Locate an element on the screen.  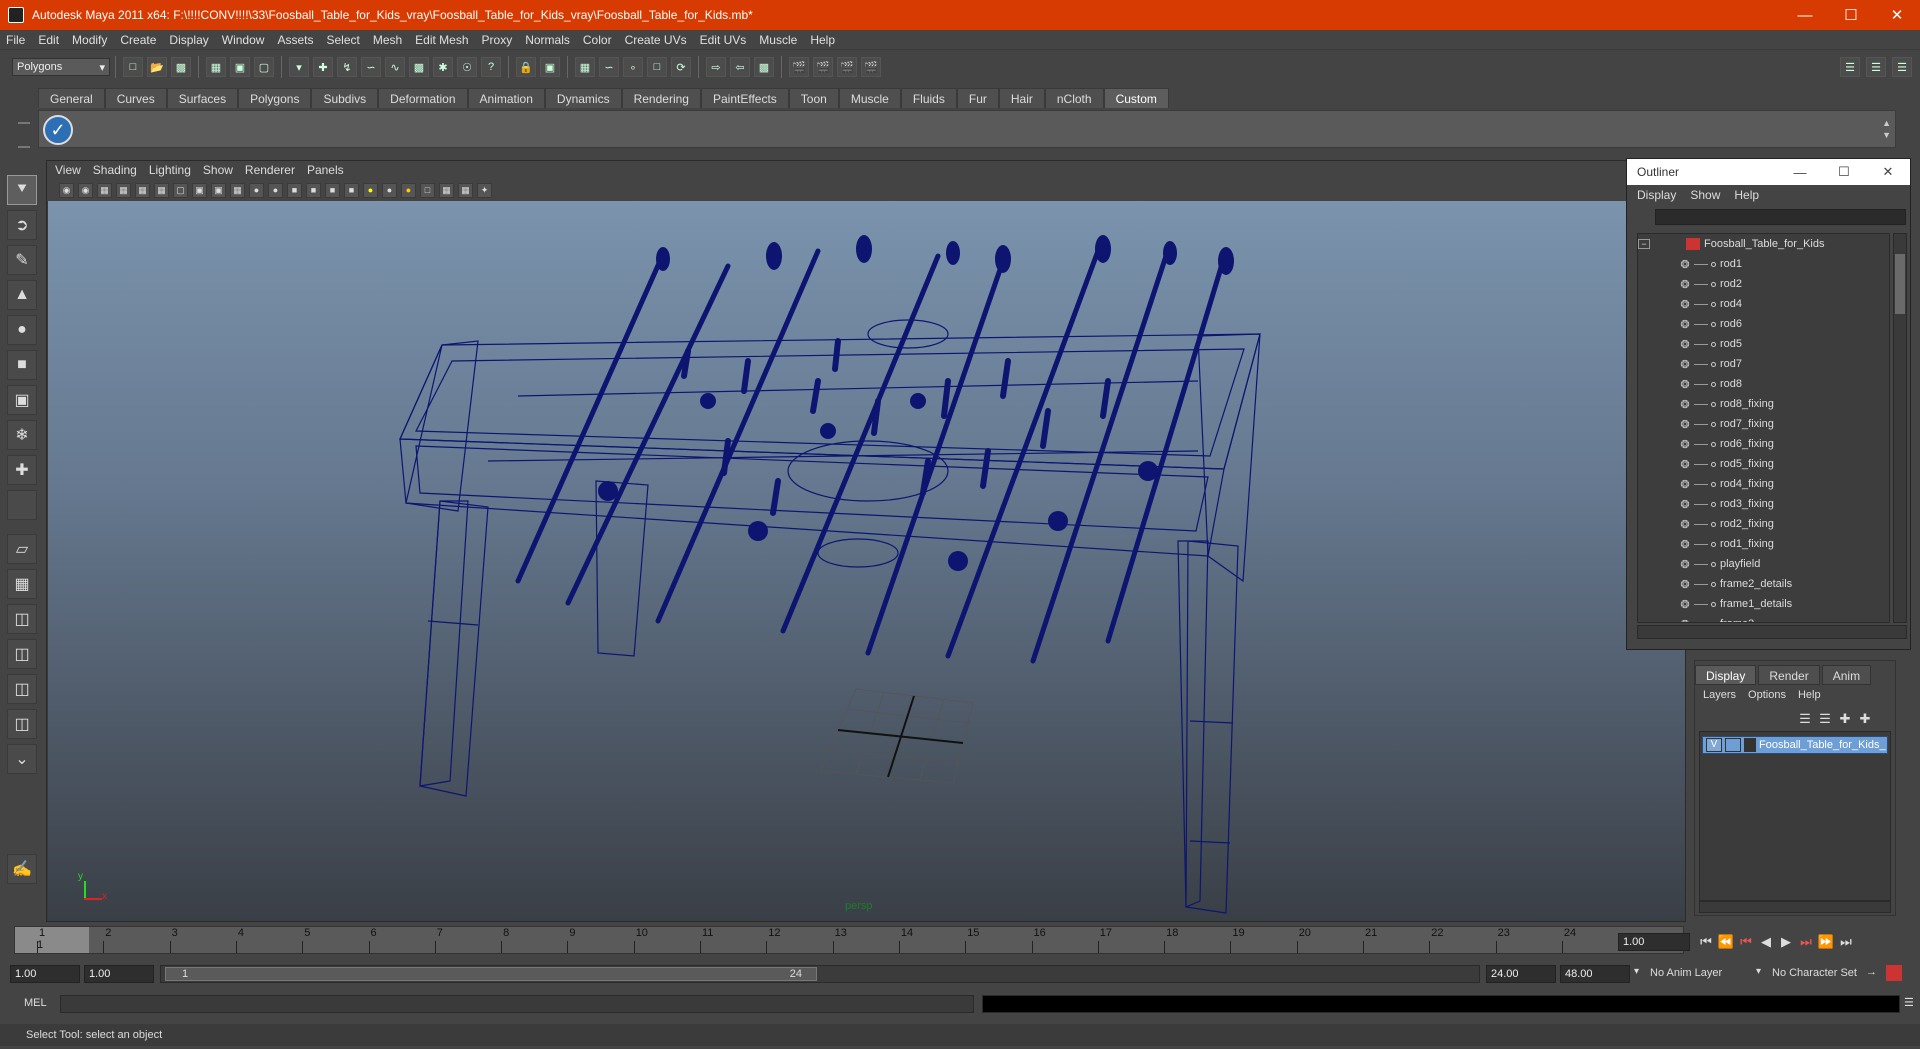
lasso-tool-icon: ➲ is located at coordinates (22, 225).